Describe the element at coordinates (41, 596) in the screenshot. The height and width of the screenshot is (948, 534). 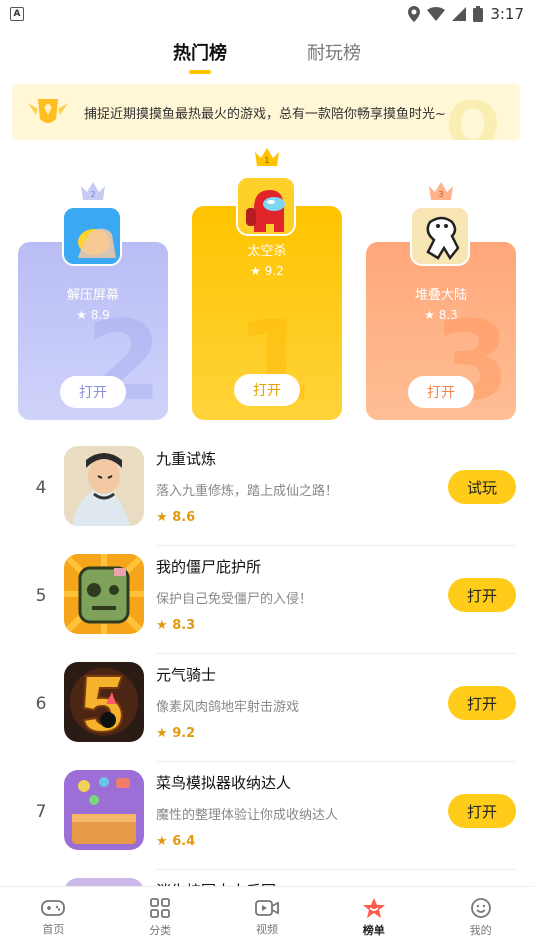
I see `list-item-rank: 5` at that location.